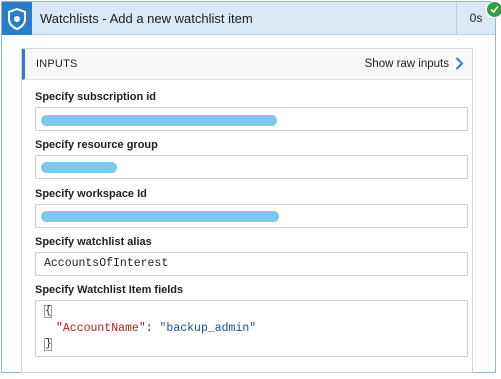 Image resolution: width=501 pixels, height=379 pixels. Describe the element at coordinates (48, 344) in the screenshot. I see `close-brace: }` at that location.